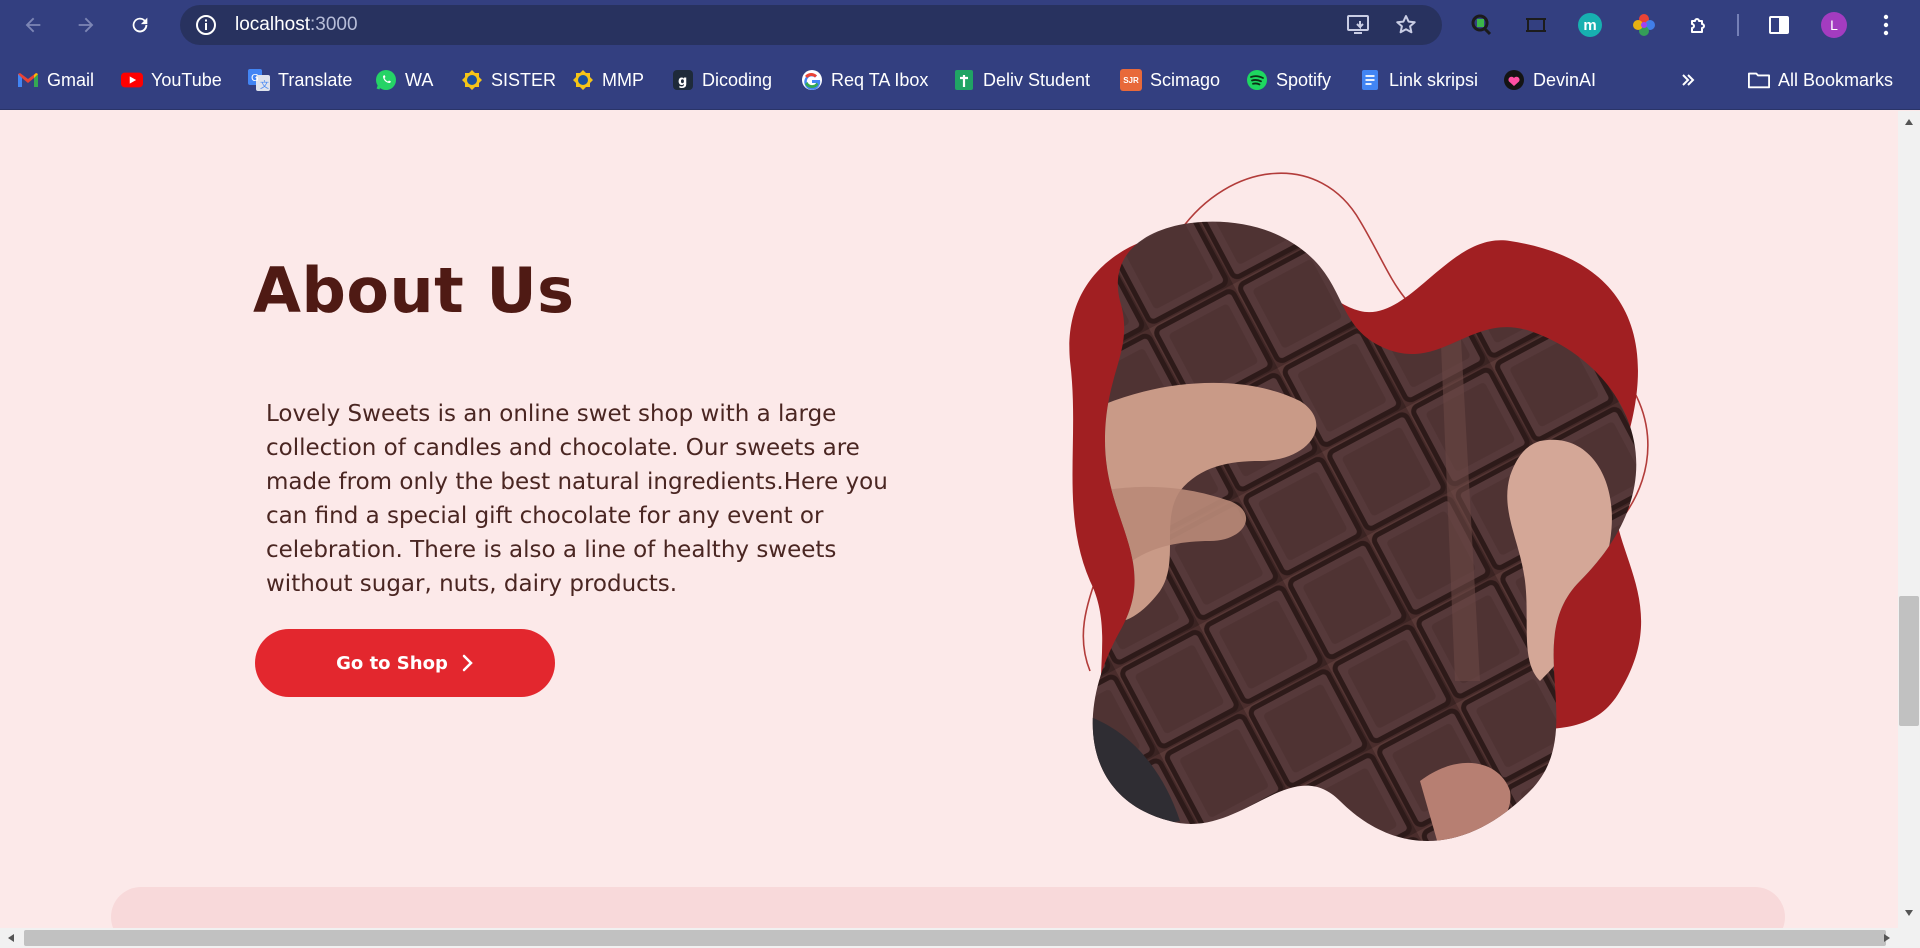 The width and height of the screenshot is (1920, 948). Describe the element at coordinates (1565, 79) in the screenshot. I see `bookmark-label: DevinAI` at that location.